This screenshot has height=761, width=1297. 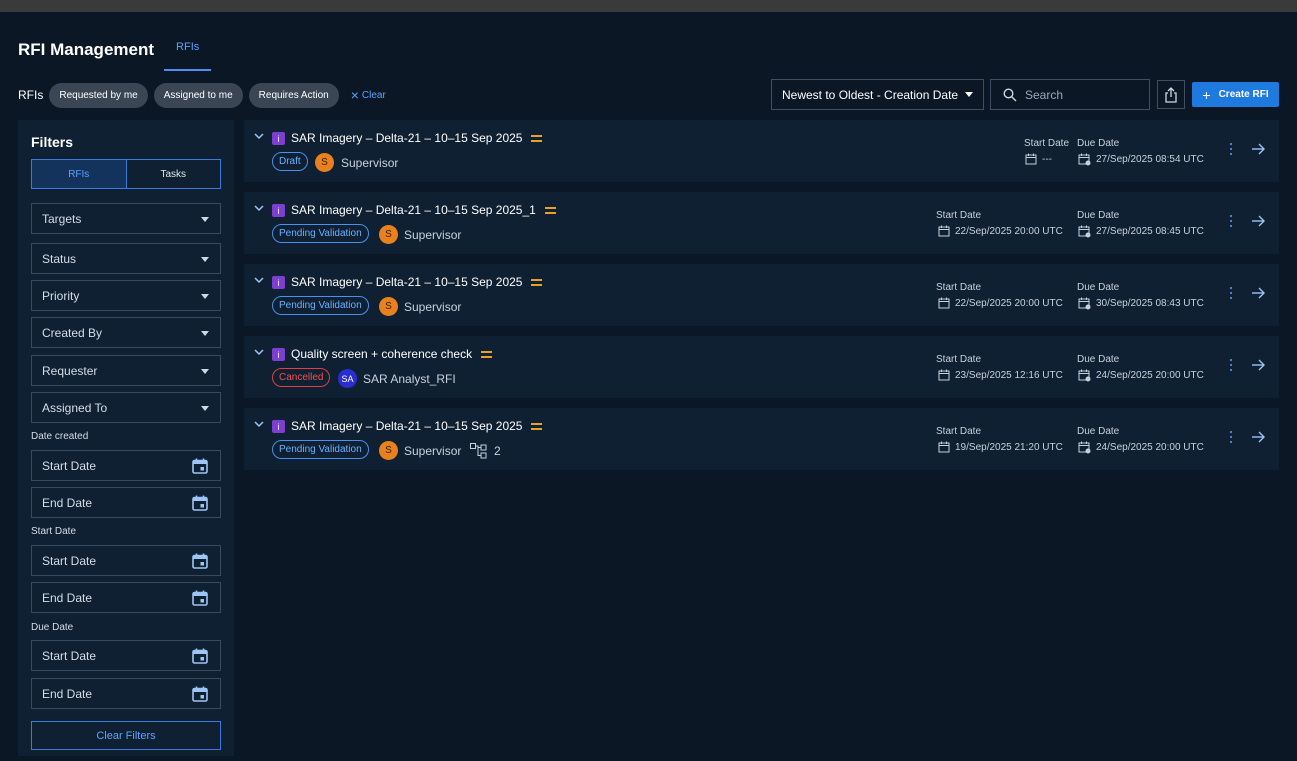 What do you see at coordinates (1000, 447) in the screenshot?
I see `start-date-value: 19/Sep/2025 21:20 UTC` at bounding box center [1000, 447].